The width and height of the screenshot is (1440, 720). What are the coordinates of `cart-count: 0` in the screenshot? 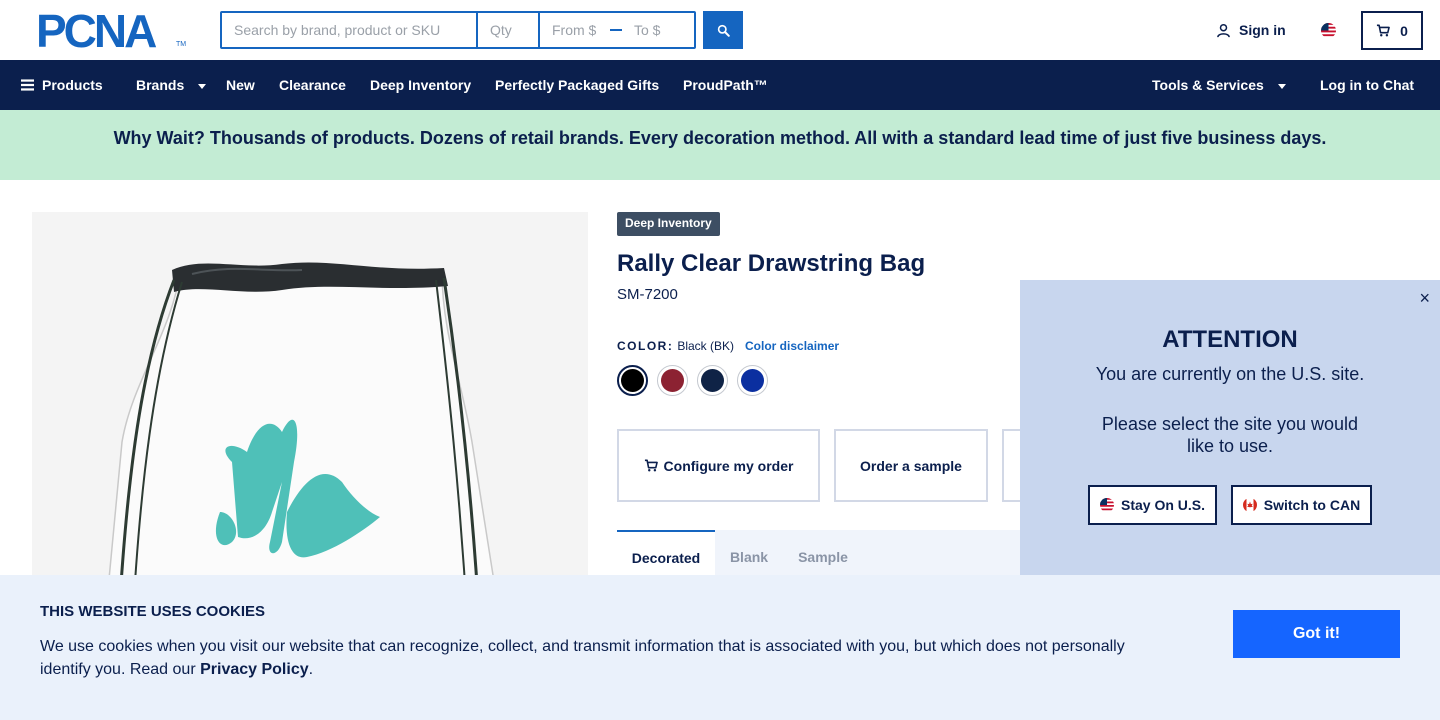 It's located at (1404, 30).